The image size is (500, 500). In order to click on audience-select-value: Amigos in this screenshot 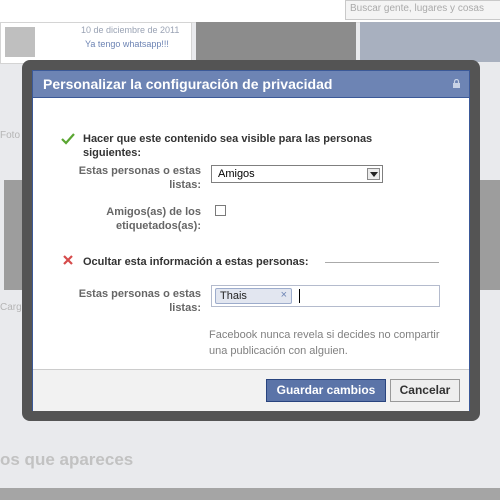, I will do `click(236, 174)`.